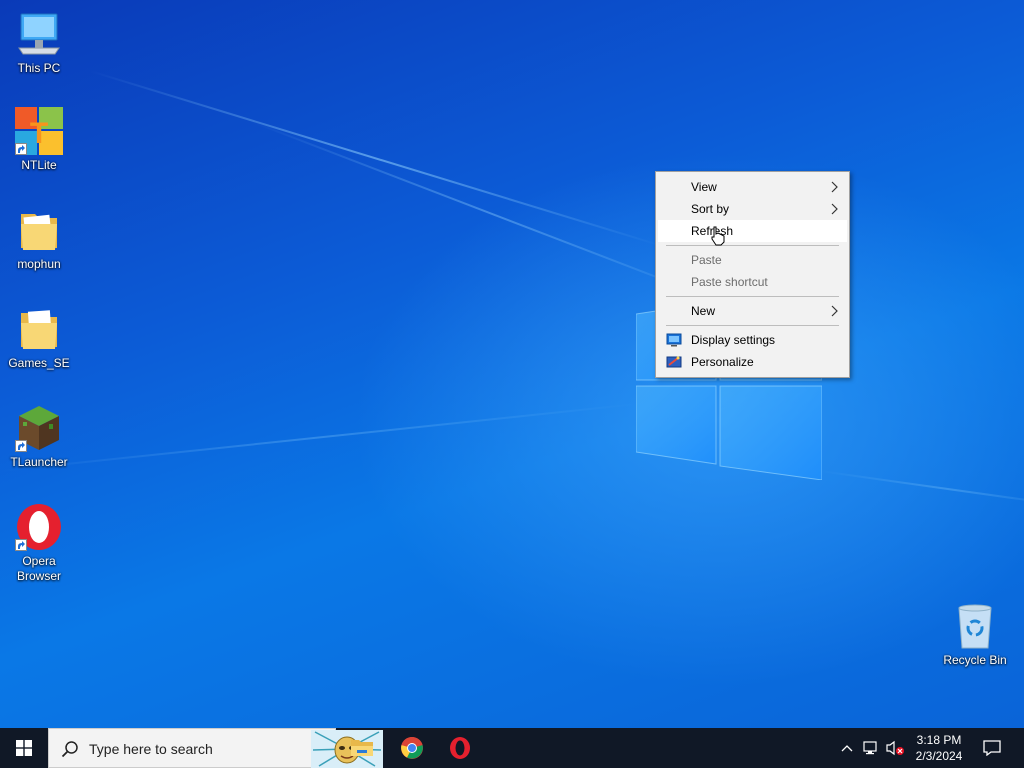 The image size is (1024, 768). I want to click on menu-item-label: View, so click(704, 187).